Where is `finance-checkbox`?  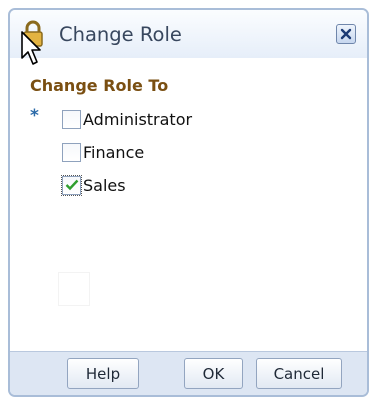
finance-checkbox is located at coordinates (71, 152).